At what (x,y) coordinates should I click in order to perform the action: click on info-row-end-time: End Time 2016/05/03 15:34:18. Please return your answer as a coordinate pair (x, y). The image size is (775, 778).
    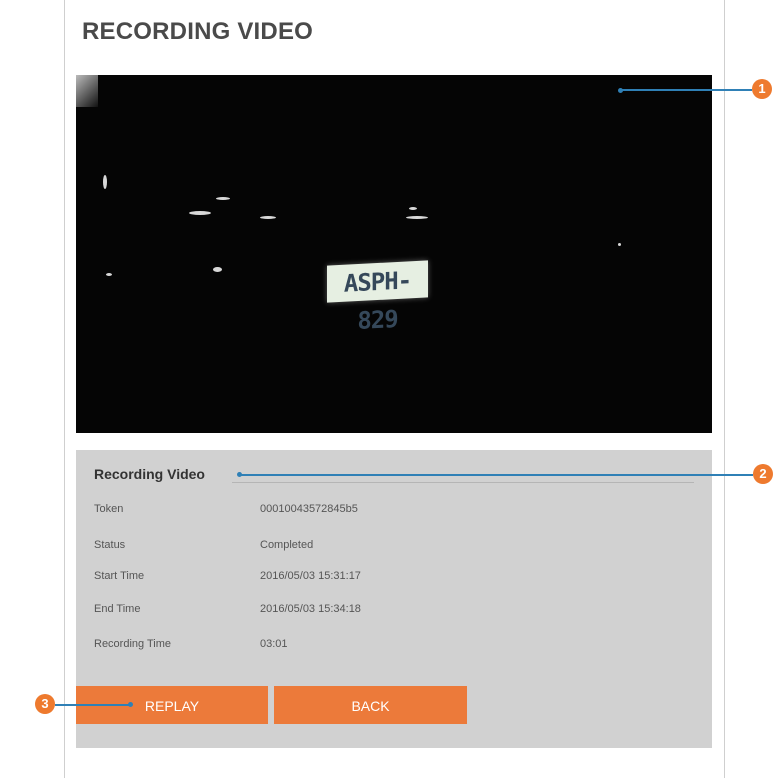
    Looking at the image, I should click on (394, 611).